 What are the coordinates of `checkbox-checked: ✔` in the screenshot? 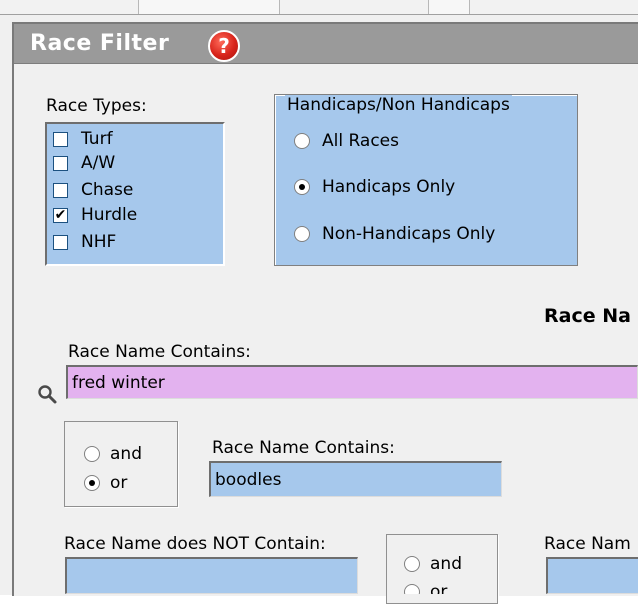 It's located at (60, 215).